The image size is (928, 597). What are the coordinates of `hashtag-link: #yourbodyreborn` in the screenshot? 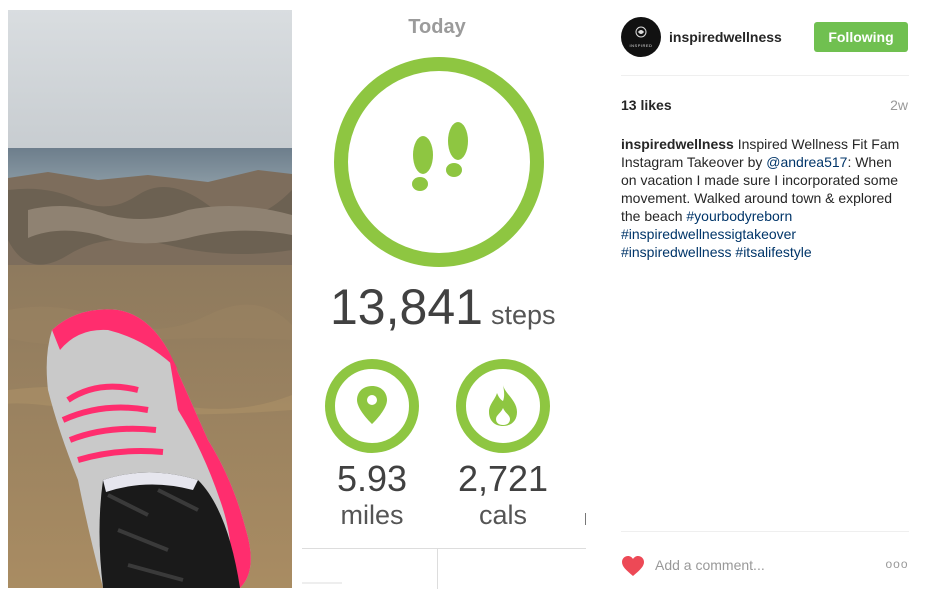 It's located at (739, 216).